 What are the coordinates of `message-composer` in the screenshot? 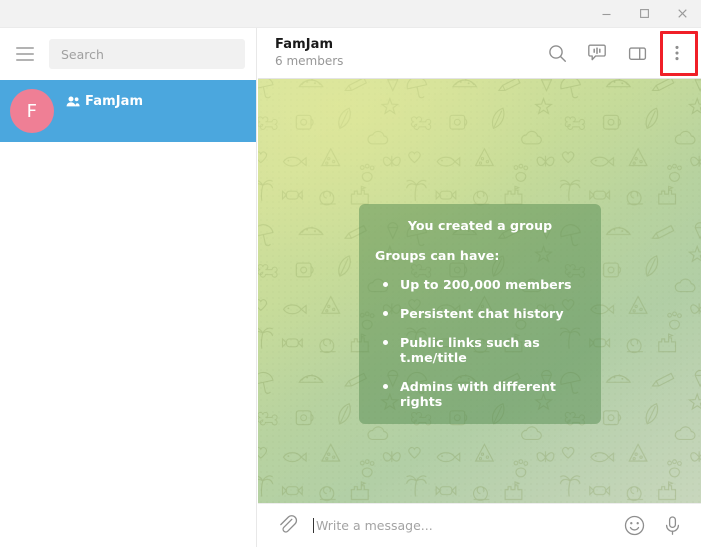 It's located at (479, 525).